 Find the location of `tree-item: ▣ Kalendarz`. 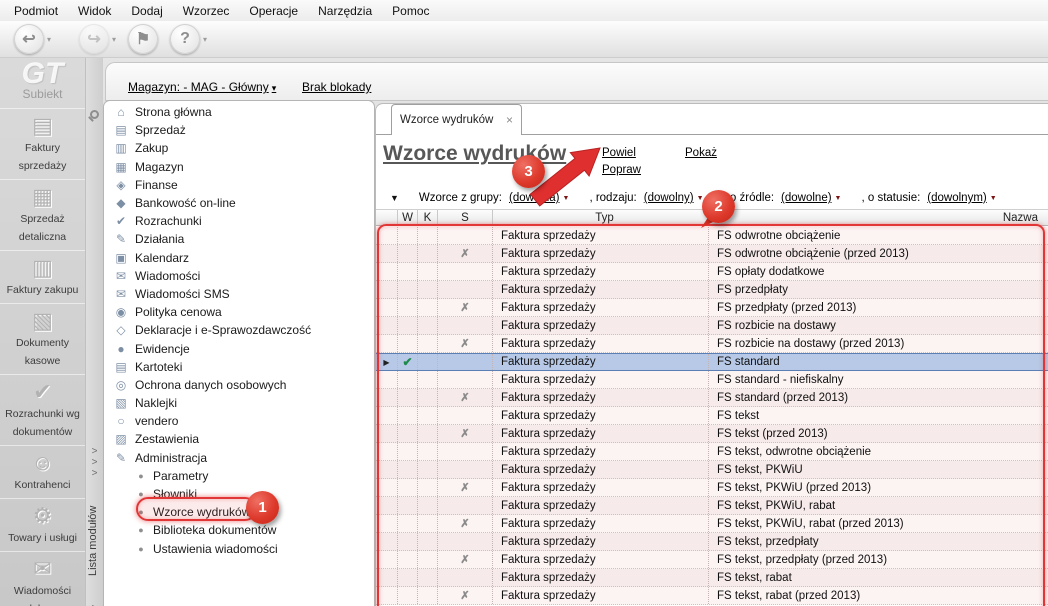

tree-item: ▣ Kalendarz is located at coordinates (239, 258).